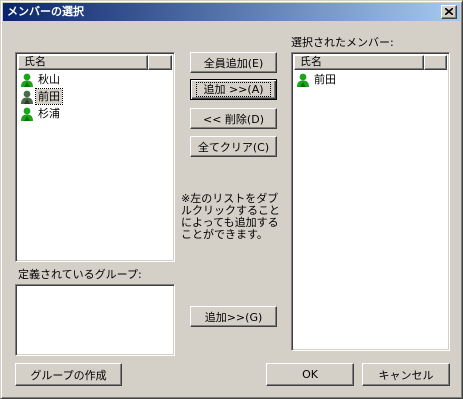  What do you see at coordinates (233, 62) in the screenshot?
I see `add-all-button: 全員追加(E)` at bounding box center [233, 62].